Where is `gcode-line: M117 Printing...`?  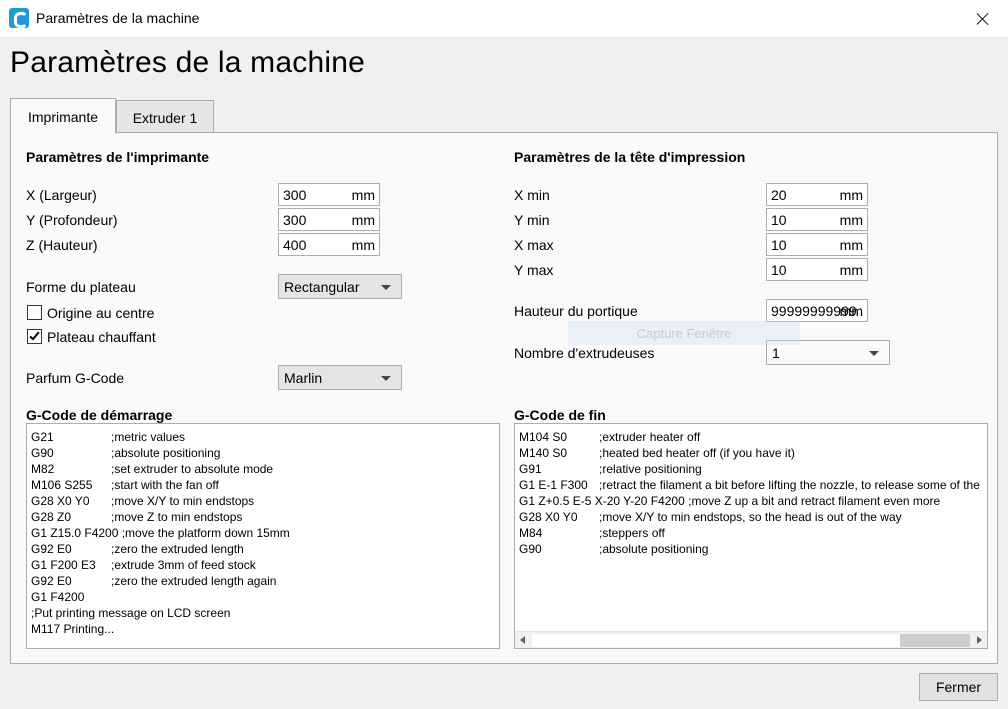
gcode-line: M117 Printing... is located at coordinates (73, 629).